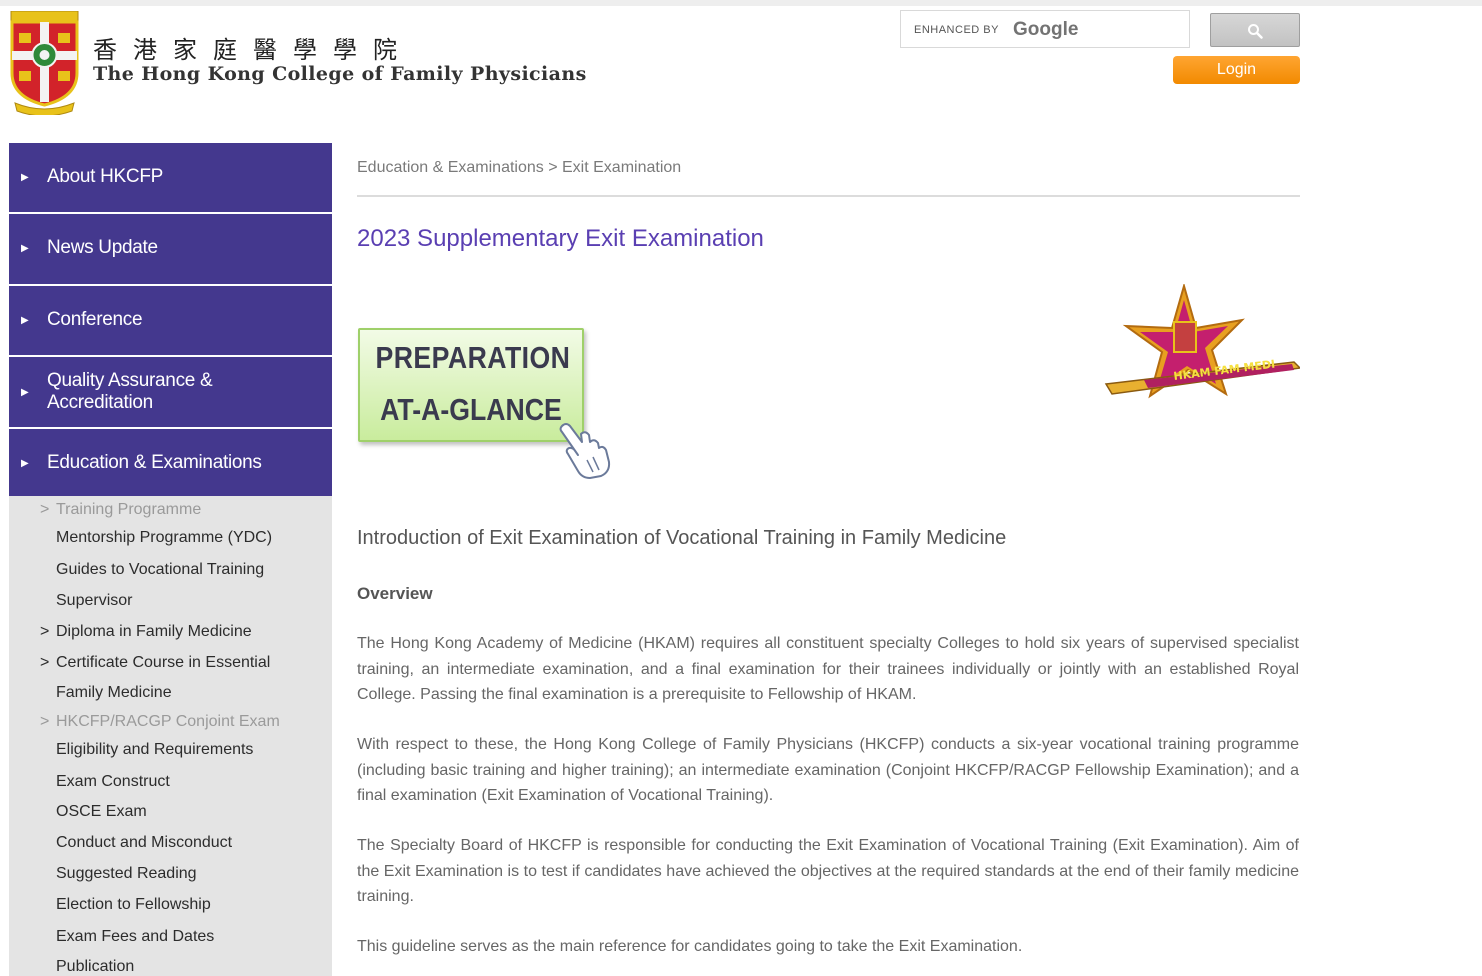  I want to click on subnav-certificate-course-cont: Family Medicine, so click(114, 693).